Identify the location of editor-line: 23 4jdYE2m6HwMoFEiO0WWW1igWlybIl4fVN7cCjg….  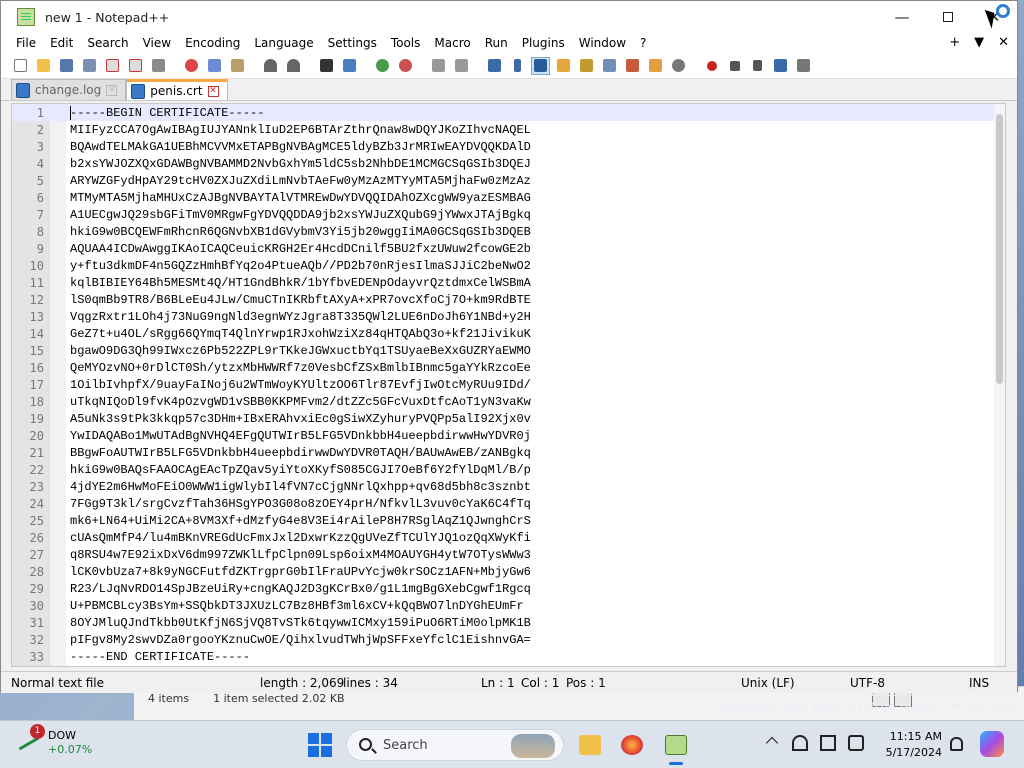
(508, 486).